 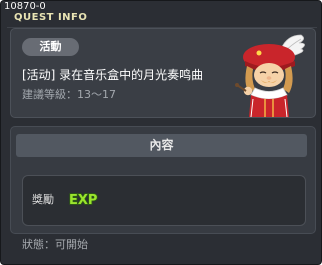 I want to click on content-header: 內容, so click(x=161, y=145).